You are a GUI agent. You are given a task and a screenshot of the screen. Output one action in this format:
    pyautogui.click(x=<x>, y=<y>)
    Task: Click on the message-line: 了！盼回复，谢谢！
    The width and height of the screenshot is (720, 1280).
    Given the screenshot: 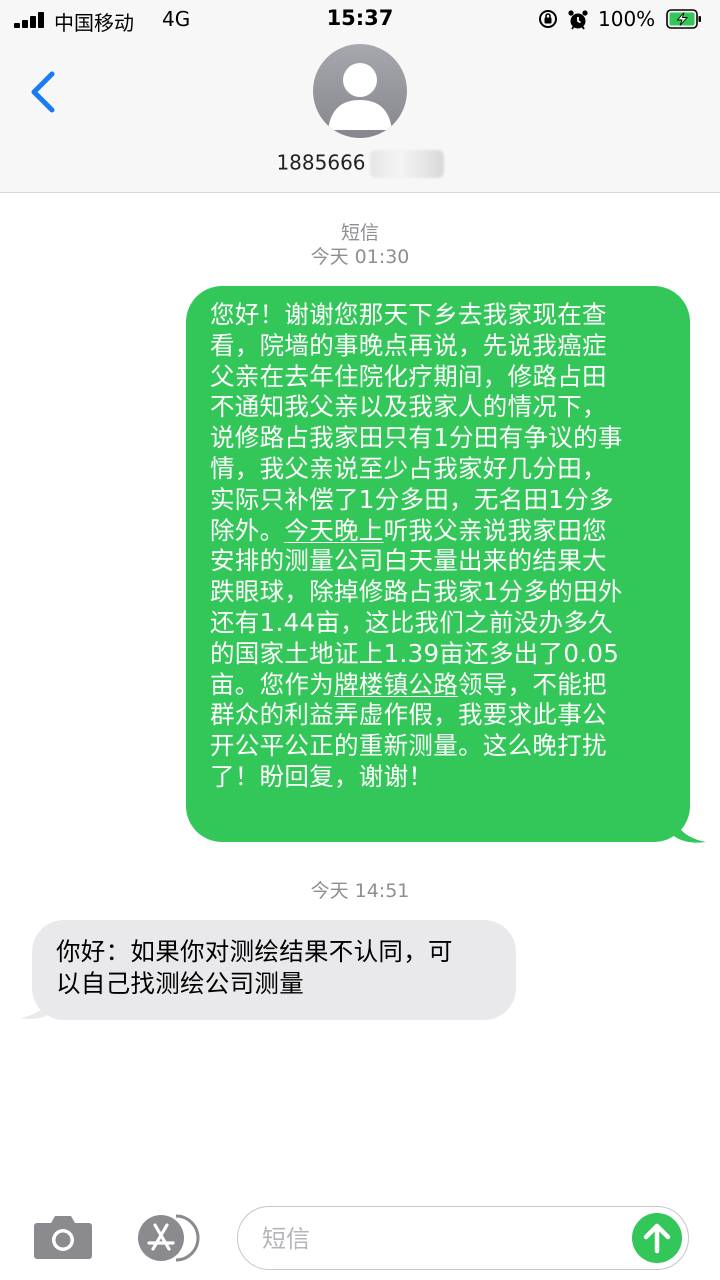 What is the action you would take?
    pyautogui.click(x=322, y=776)
    